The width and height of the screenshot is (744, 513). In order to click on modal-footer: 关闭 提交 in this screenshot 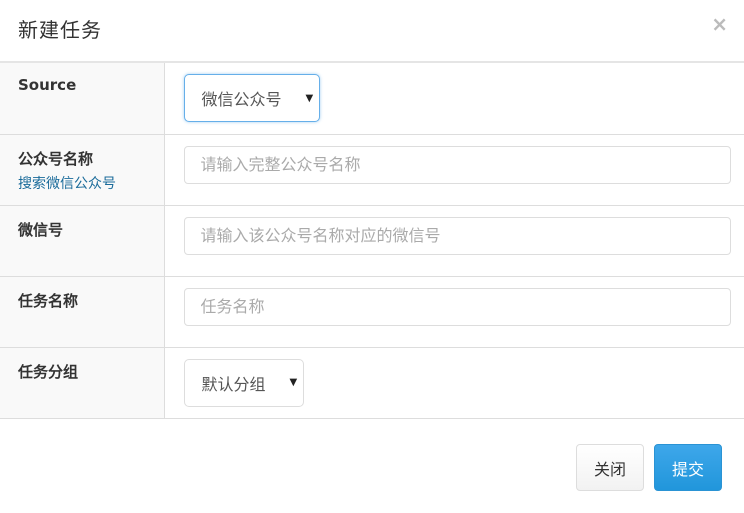, I will do `click(649, 467)`.